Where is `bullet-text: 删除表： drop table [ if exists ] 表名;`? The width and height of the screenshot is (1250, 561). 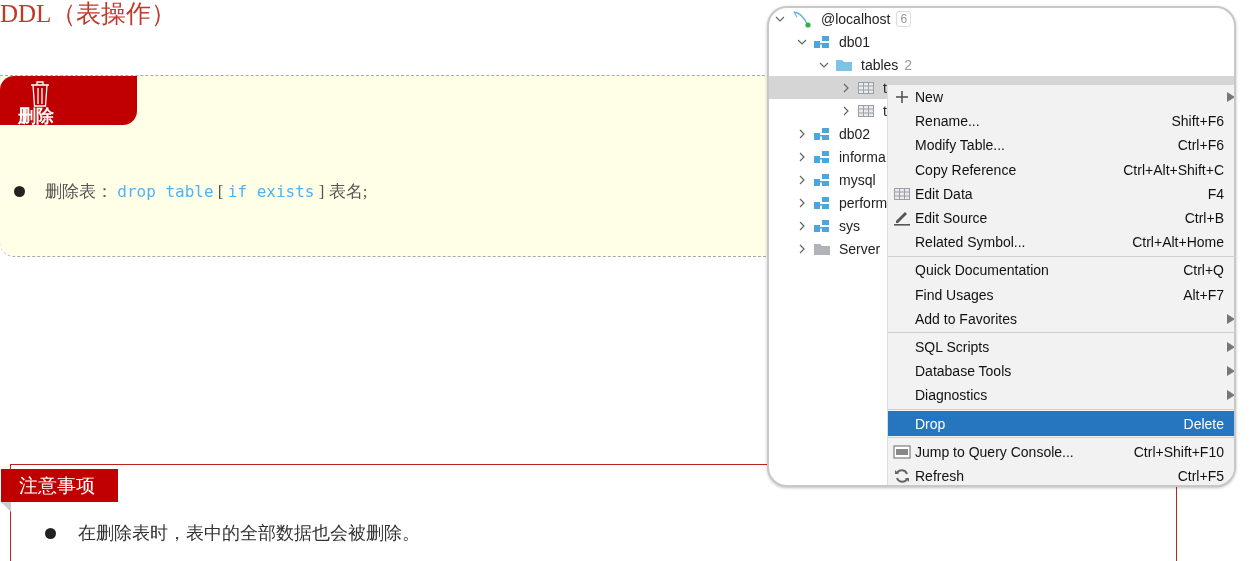
bullet-text: 删除表： drop table [ if exists ] 表名; is located at coordinates (206, 192).